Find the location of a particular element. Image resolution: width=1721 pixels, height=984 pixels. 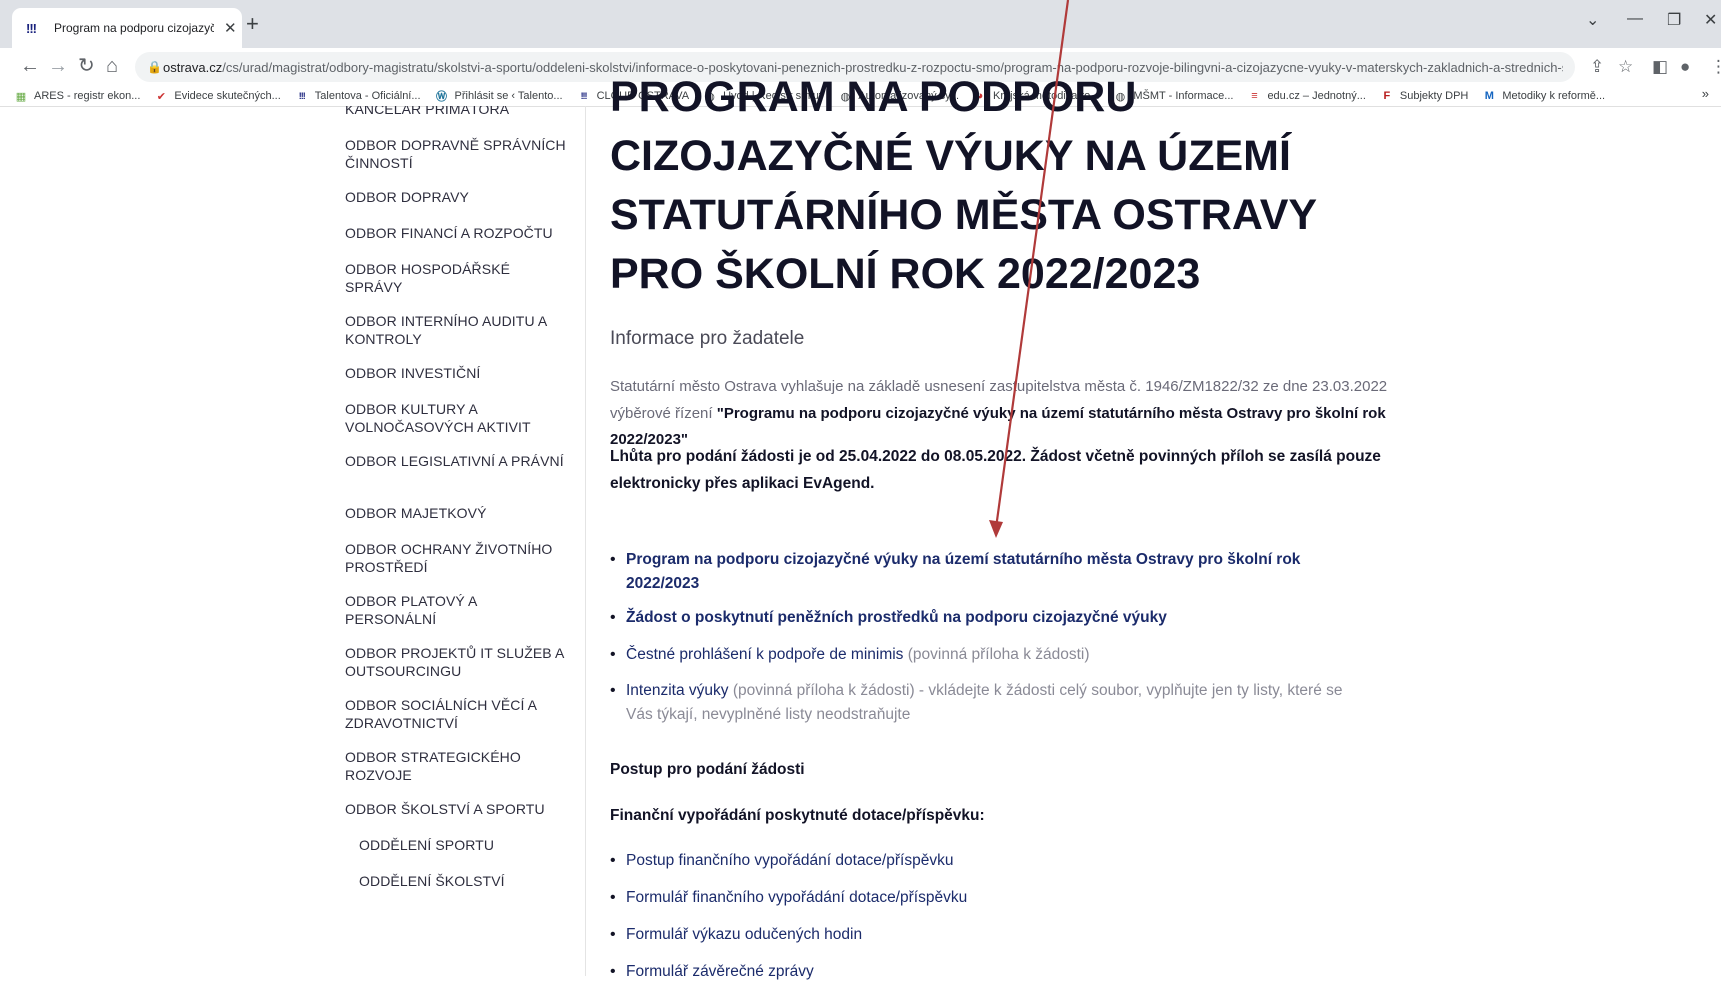

m-icon: M is located at coordinates (1489, 96).